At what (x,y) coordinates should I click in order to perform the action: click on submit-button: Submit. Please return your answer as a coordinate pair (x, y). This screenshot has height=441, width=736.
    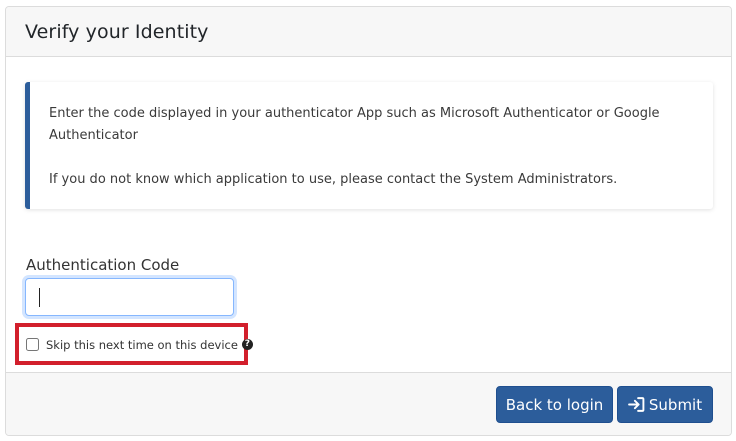
    Looking at the image, I should click on (665, 404).